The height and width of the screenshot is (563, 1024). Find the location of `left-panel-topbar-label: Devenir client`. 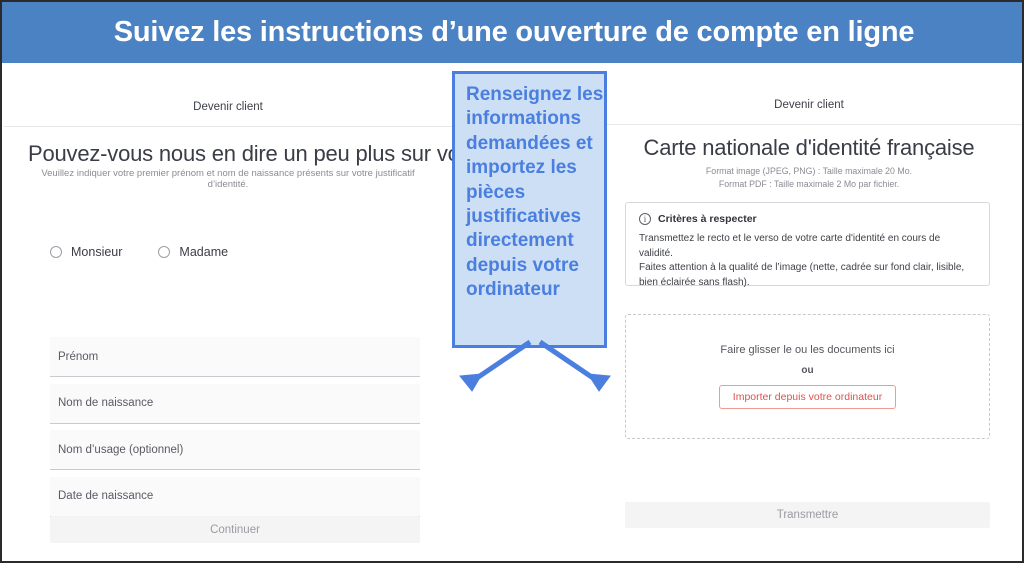

left-panel-topbar-label: Devenir client is located at coordinates (228, 106).